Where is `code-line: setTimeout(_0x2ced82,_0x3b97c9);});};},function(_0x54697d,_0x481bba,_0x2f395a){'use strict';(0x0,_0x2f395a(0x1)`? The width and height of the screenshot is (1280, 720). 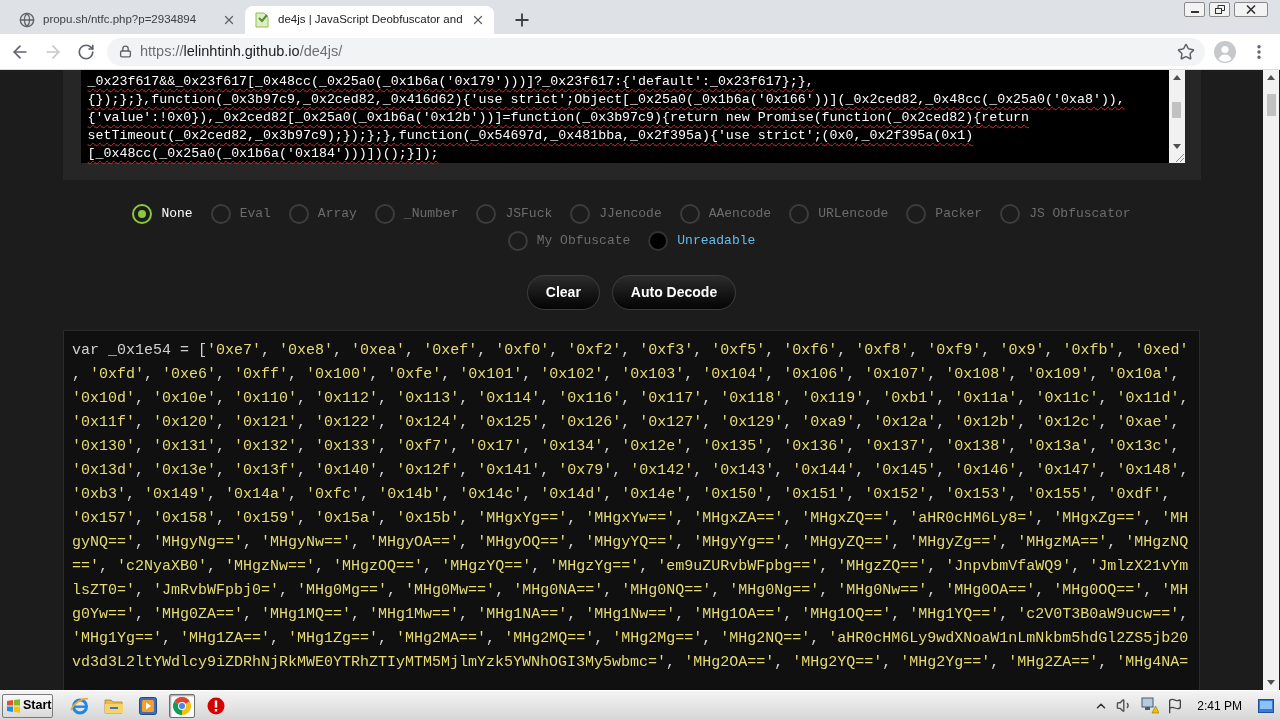
code-line: setTimeout(_0x2ced82,_0x3b97c9);});};},function(_0x54697d,_0x481bba,_0x2f395a){'use strict';(0x0,_0x2f395a(0x1) is located at coordinates (530, 136).